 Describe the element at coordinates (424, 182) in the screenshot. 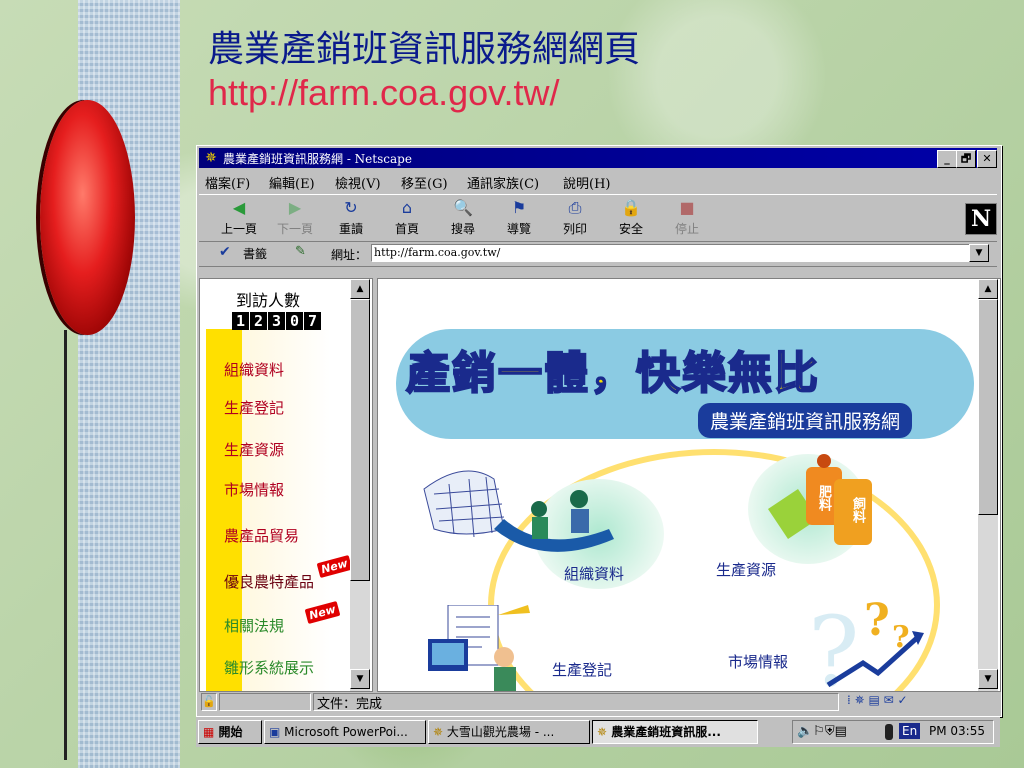

I see `menu-go: 移至(G)` at that location.